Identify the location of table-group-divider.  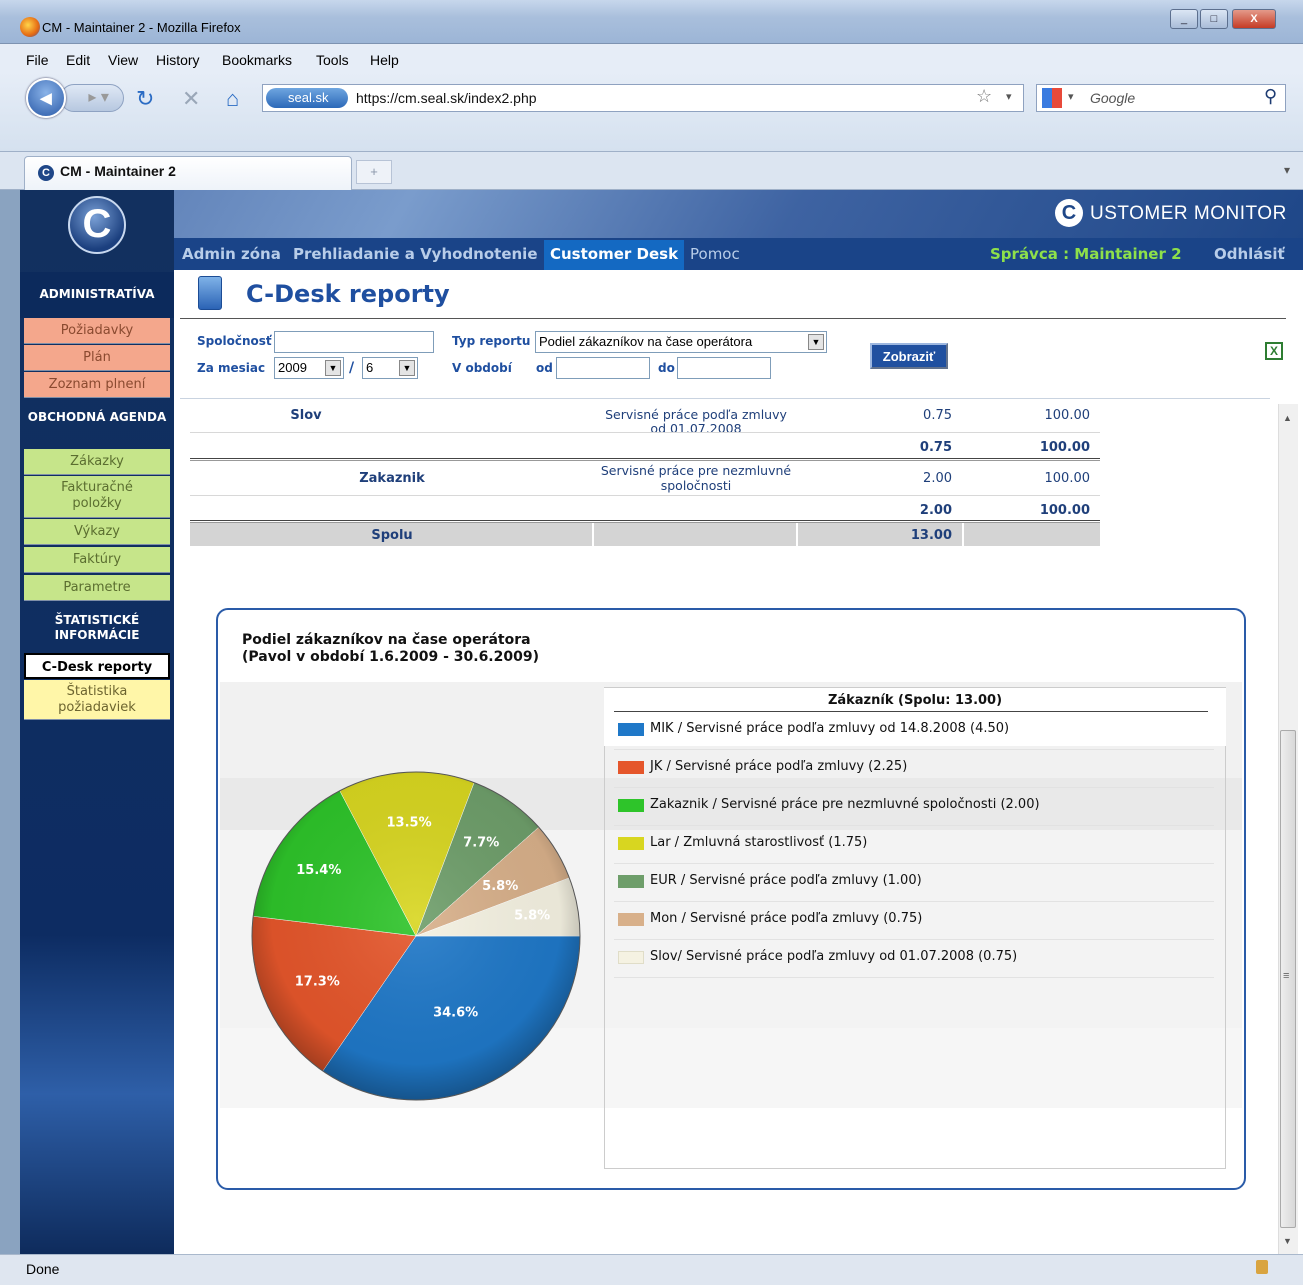
(645, 459).